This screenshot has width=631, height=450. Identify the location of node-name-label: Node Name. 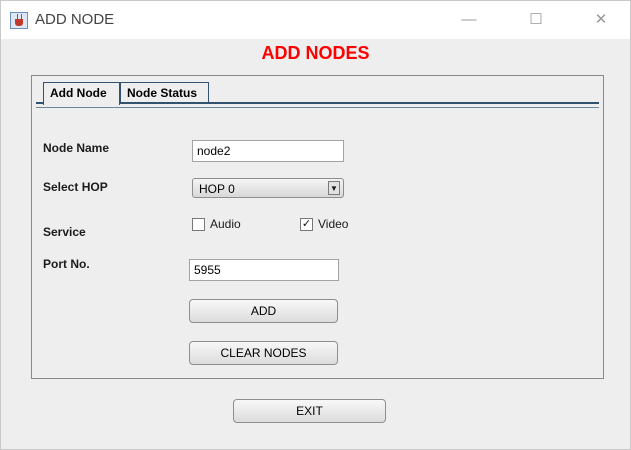
(76, 148).